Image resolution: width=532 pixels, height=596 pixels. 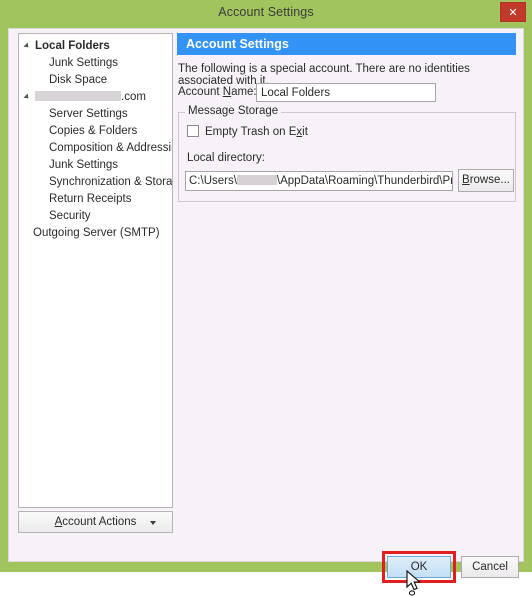 What do you see at coordinates (305, 132) in the screenshot?
I see `empty-trash-label-post: it` at bounding box center [305, 132].